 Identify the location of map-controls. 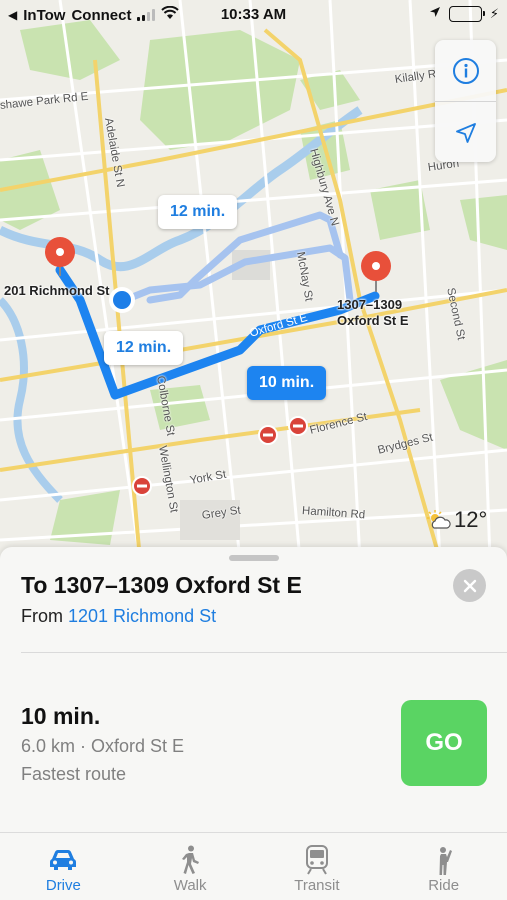
(465, 101).